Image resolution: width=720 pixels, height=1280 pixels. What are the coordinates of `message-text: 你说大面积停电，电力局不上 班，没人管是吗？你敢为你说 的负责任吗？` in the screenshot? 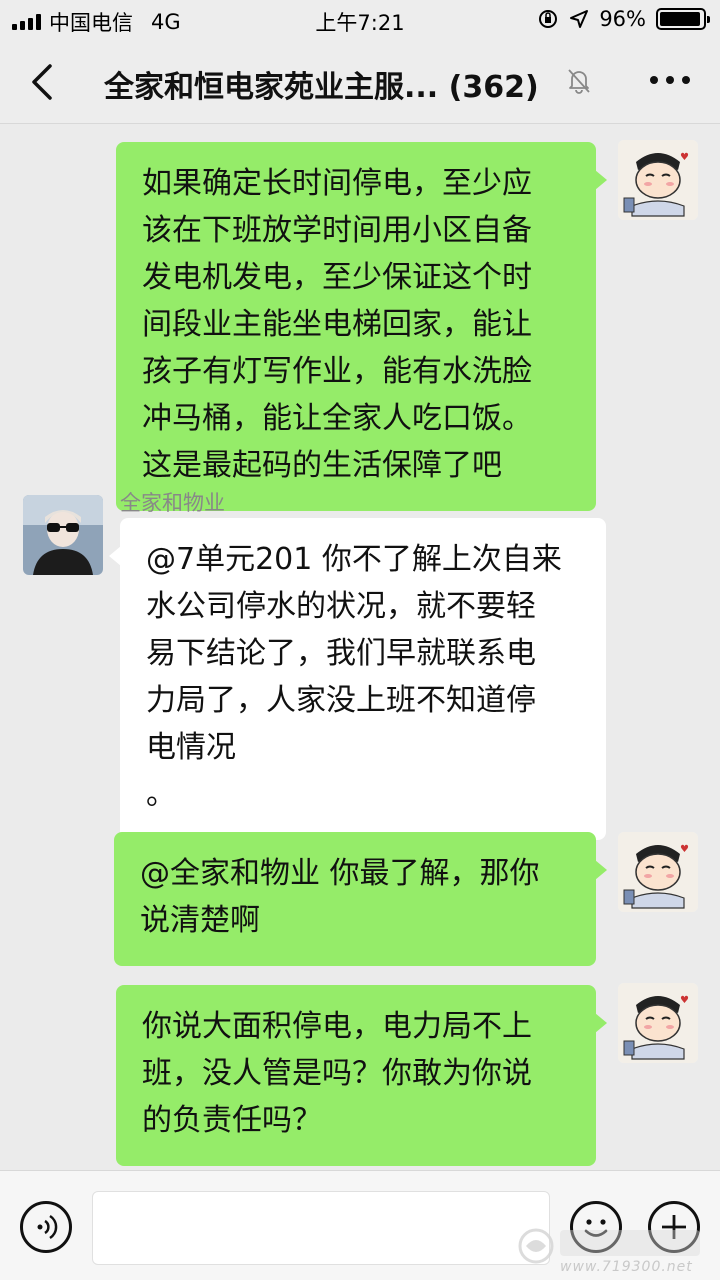 It's located at (337, 1073).